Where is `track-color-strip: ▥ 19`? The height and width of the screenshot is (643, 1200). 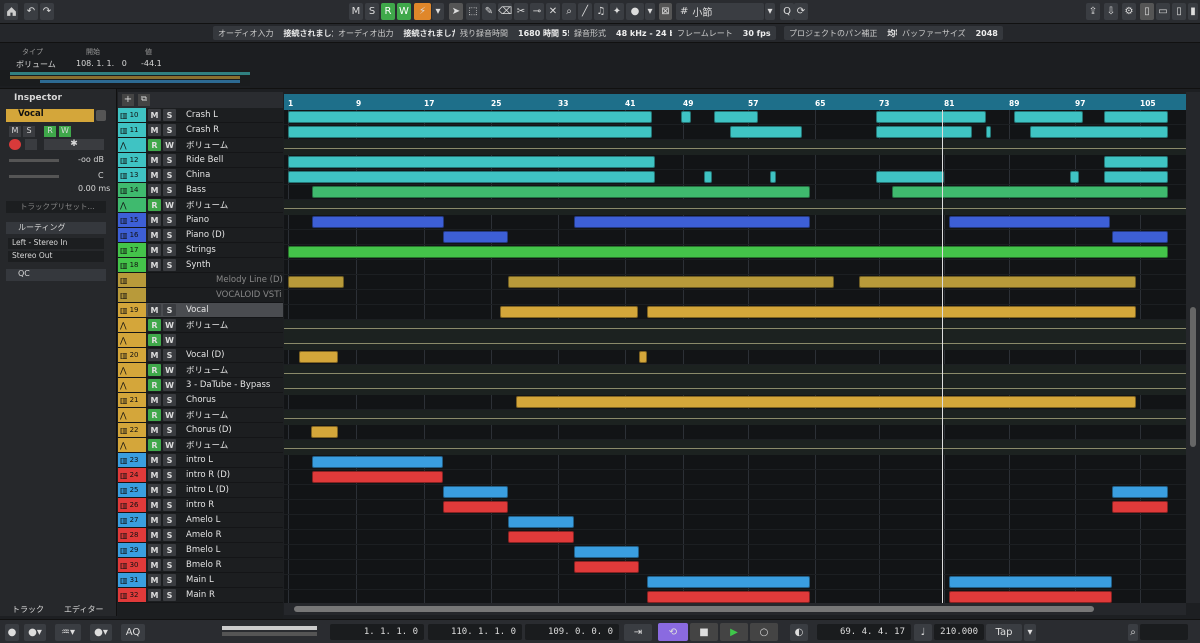
track-color-strip: ▥ 19 is located at coordinates (132, 310).